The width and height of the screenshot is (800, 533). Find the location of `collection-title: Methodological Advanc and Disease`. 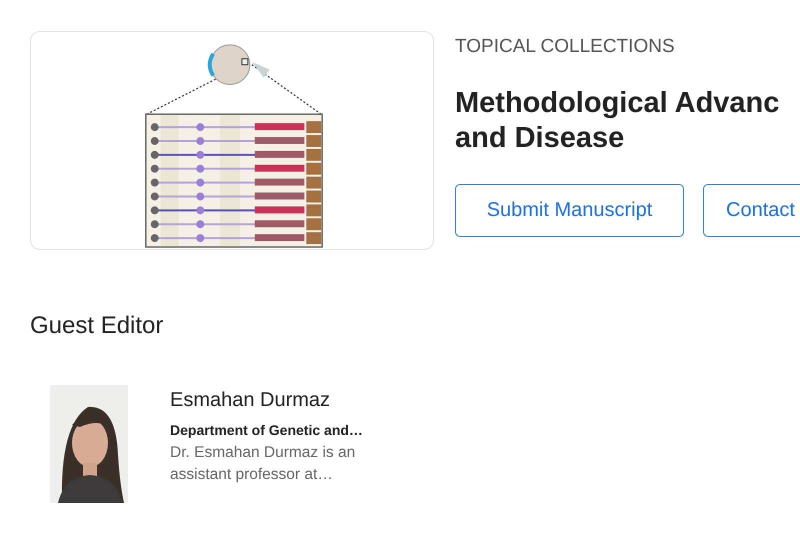

collection-title: Methodological Advanc and Disease is located at coordinates (617, 121).